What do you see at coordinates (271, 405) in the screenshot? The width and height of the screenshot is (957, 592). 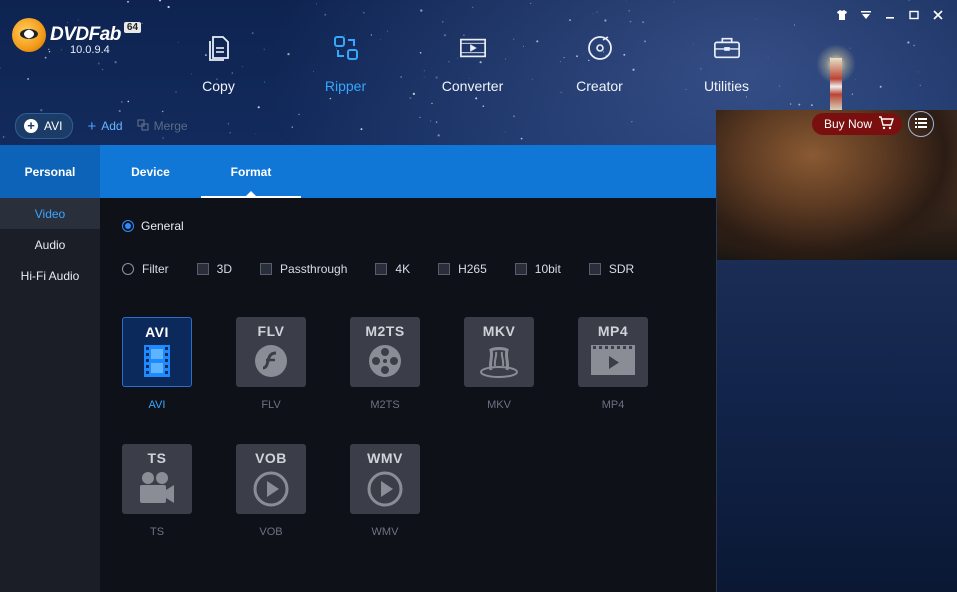 I see `format-label: FLV` at bounding box center [271, 405].